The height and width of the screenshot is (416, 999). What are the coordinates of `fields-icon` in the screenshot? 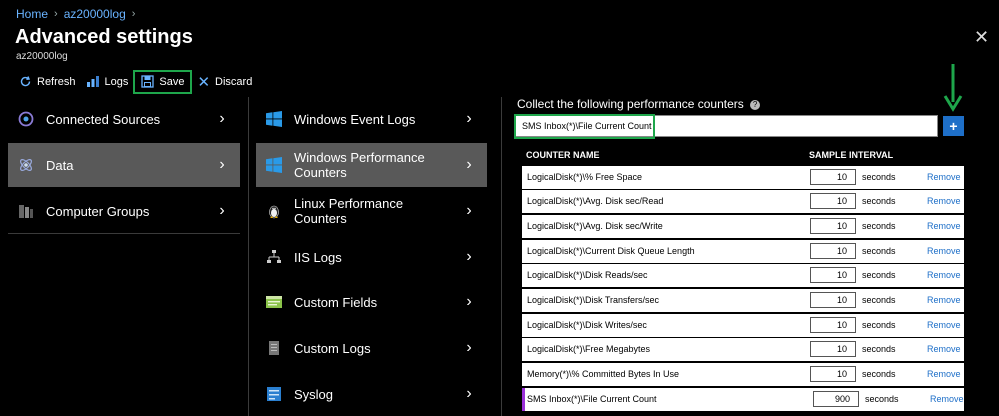 It's located at (274, 302).